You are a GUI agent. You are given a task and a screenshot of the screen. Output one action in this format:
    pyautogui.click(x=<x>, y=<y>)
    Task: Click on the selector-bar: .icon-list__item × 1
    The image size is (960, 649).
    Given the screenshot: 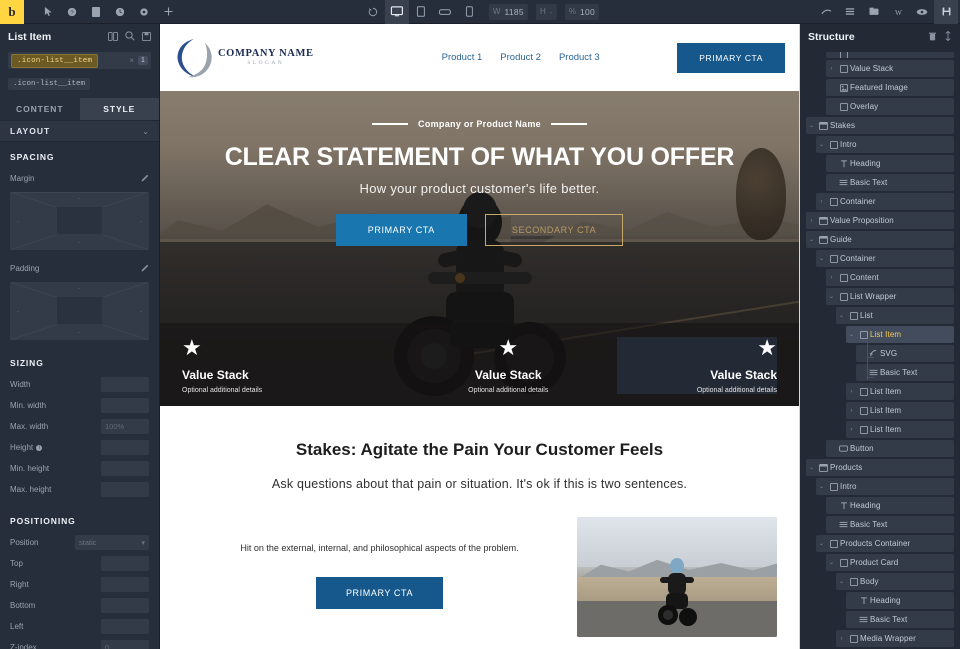 What is the action you would take?
    pyautogui.click(x=79, y=60)
    